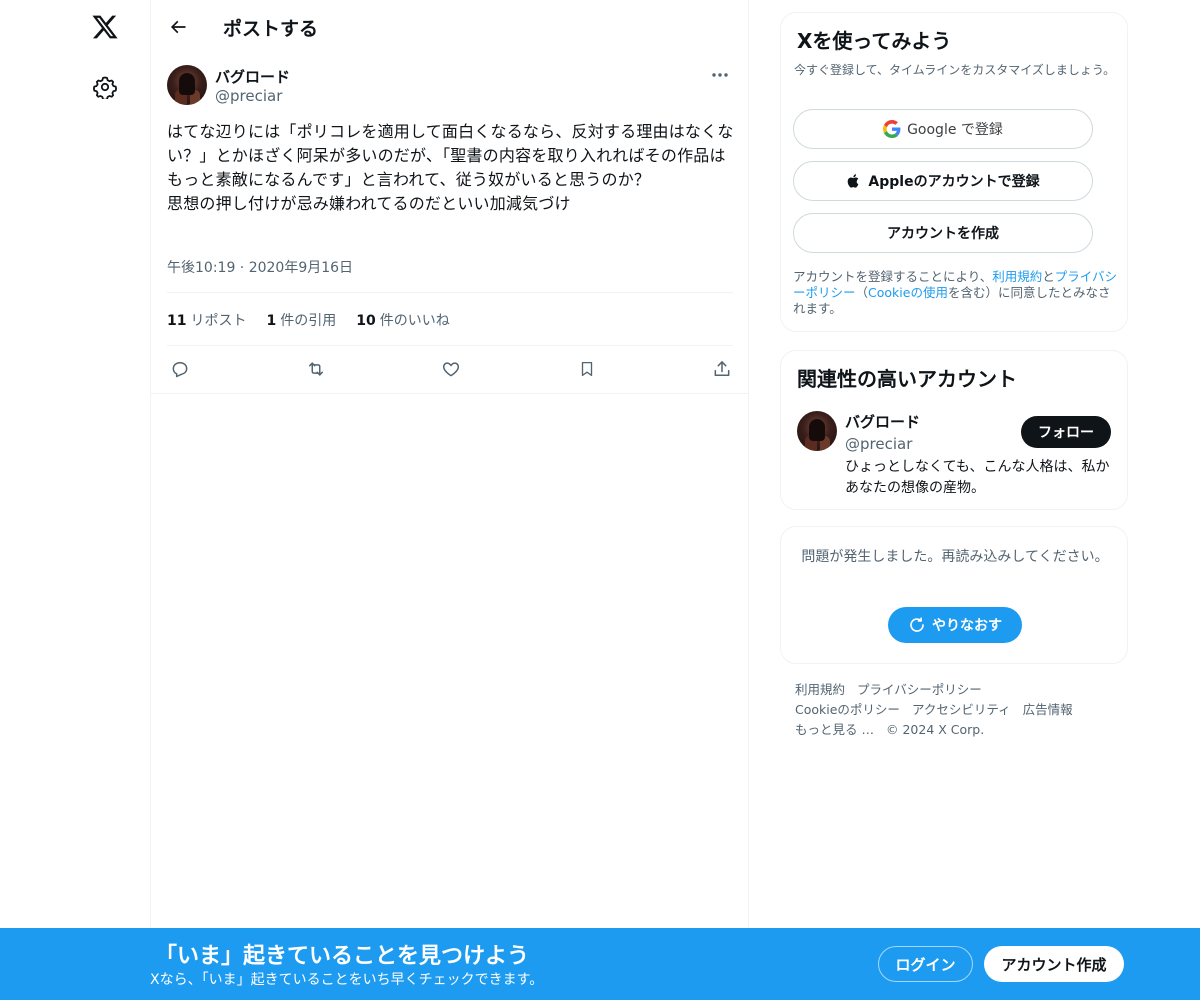 This screenshot has height=1000, width=1200. What do you see at coordinates (347, 980) in the screenshot?
I see `banner-subline: Xなら、「いま」起きていることをいち早くチェックできます。` at bounding box center [347, 980].